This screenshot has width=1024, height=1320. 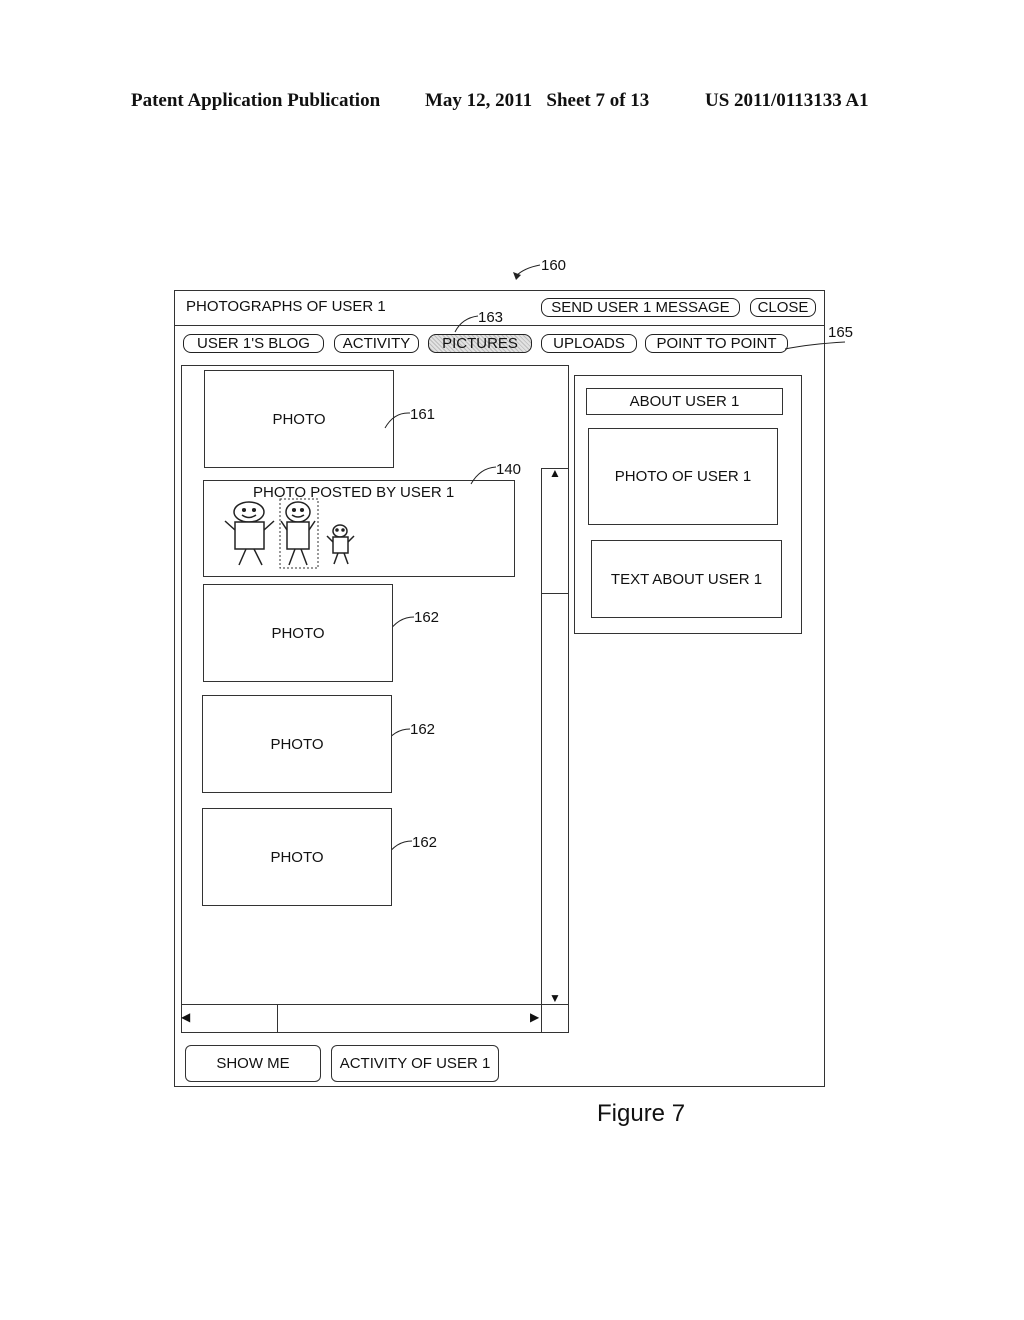 What do you see at coordinates (534, 1017) in the screenshot?
I see `scroll-right-icon: ▶` at bounding box center [534, 1017].